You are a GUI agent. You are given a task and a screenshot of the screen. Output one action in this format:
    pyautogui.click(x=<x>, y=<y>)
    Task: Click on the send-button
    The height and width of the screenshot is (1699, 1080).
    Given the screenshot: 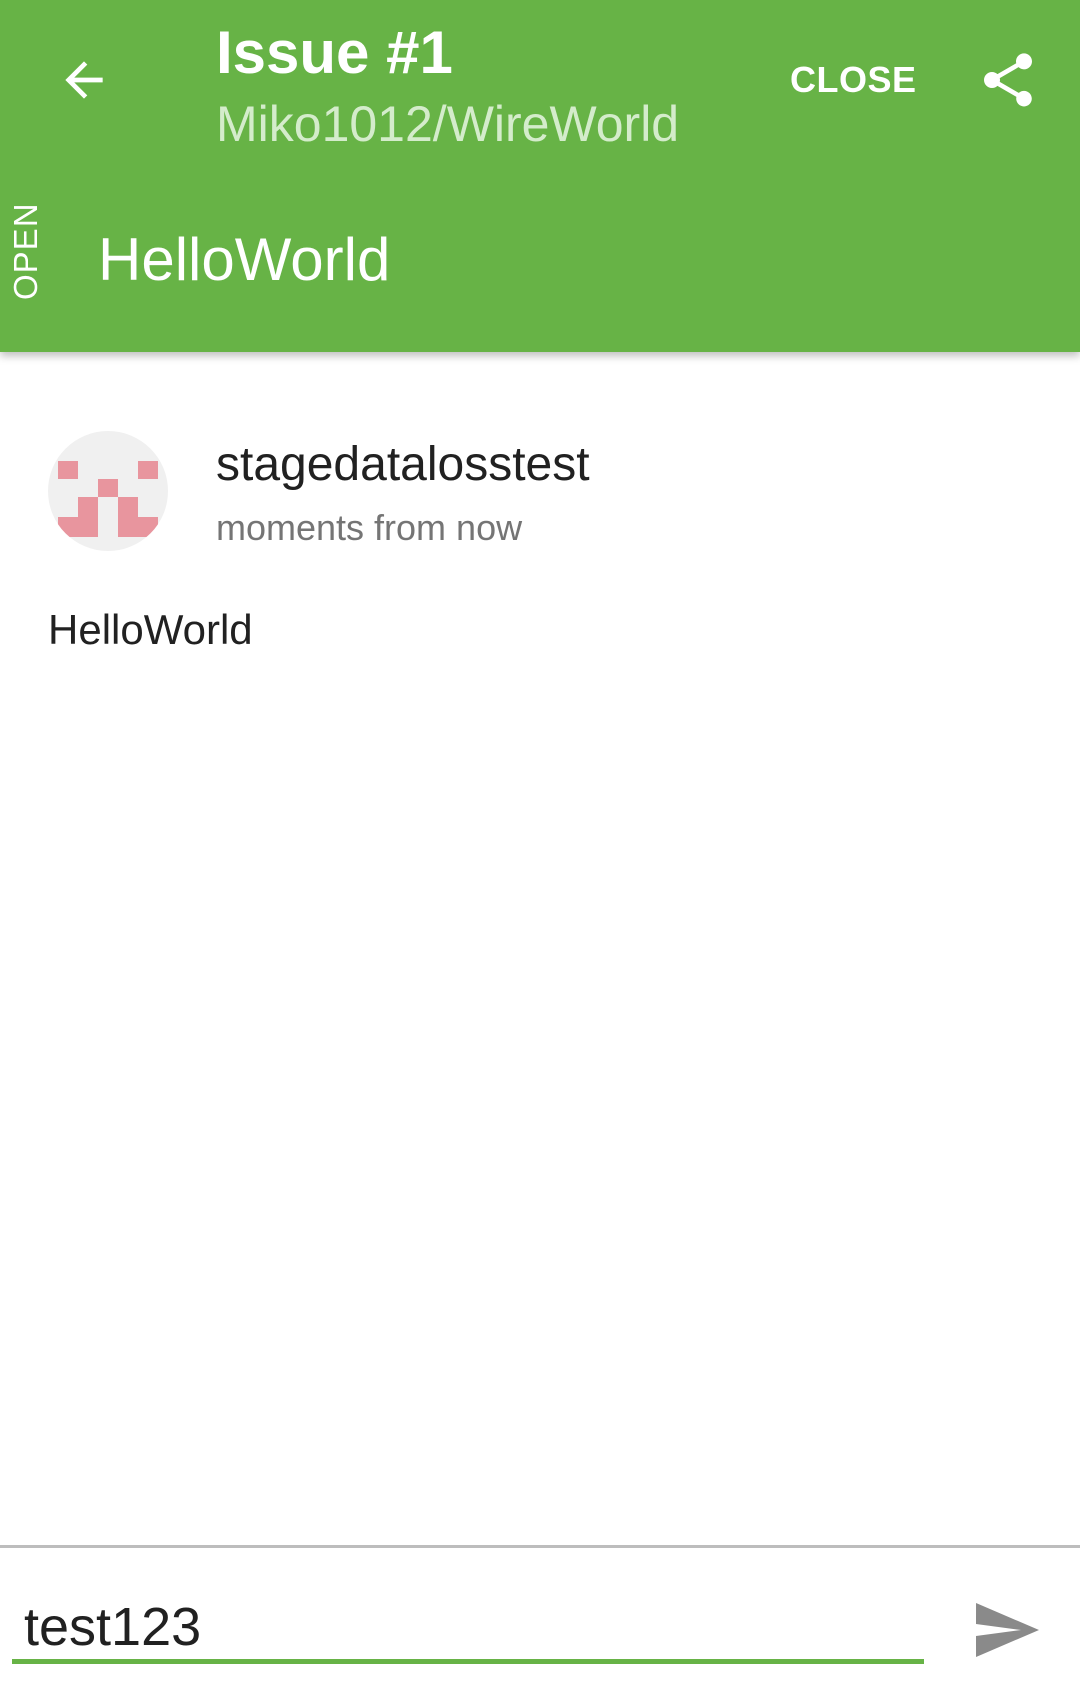 What is the action you would take?
    pyautogui.click(x=1006, y=1630)
    